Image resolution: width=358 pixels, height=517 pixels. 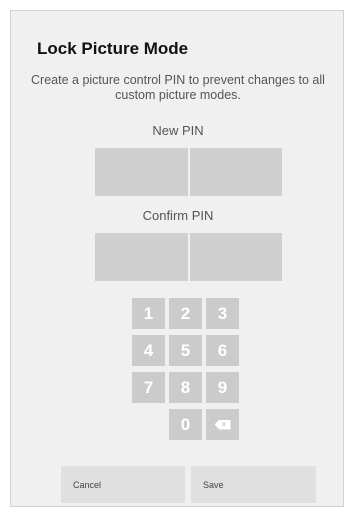 What do you see at coordinates (185, 313) in the screenshot?
I see `key-2: 2` at bounding box center [185, 313].